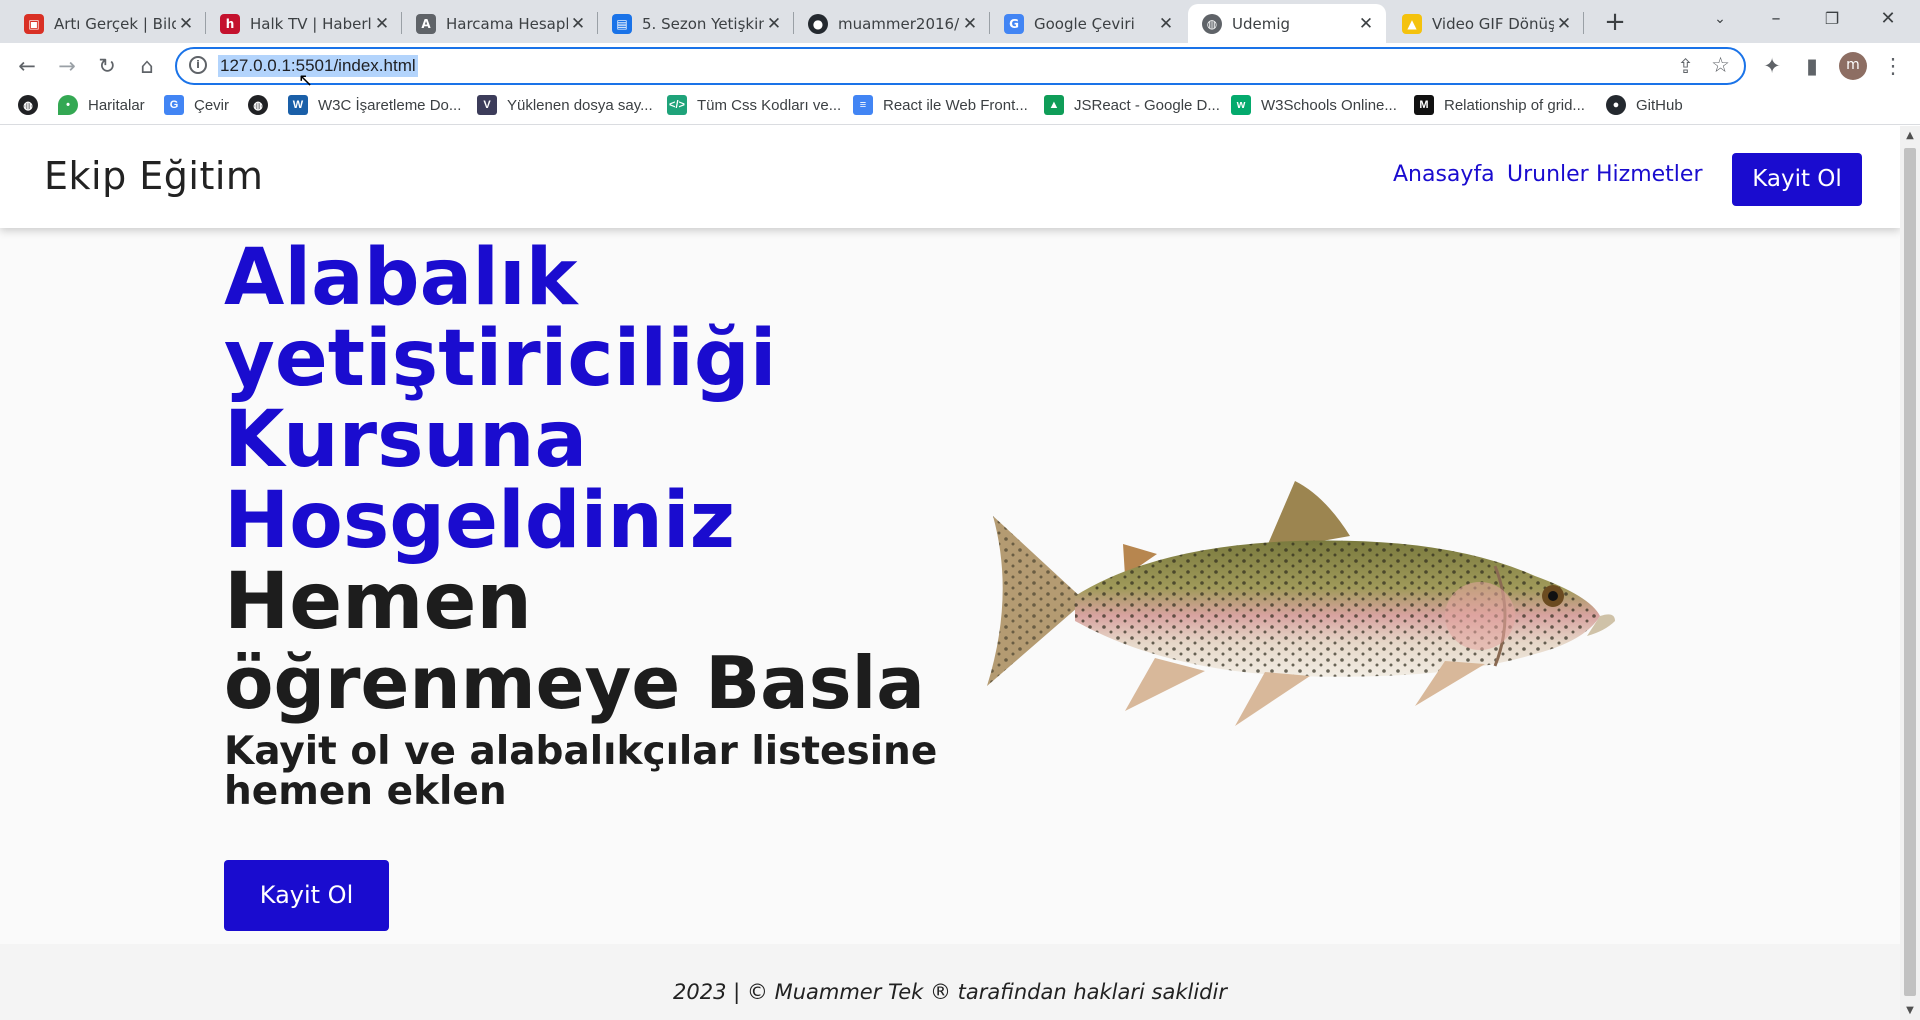 This screenshot has width=1920, height=1020. Describe the element at coordinates (1412, 23) in the screenshot. I see `gif-icon: ▲` at that location.